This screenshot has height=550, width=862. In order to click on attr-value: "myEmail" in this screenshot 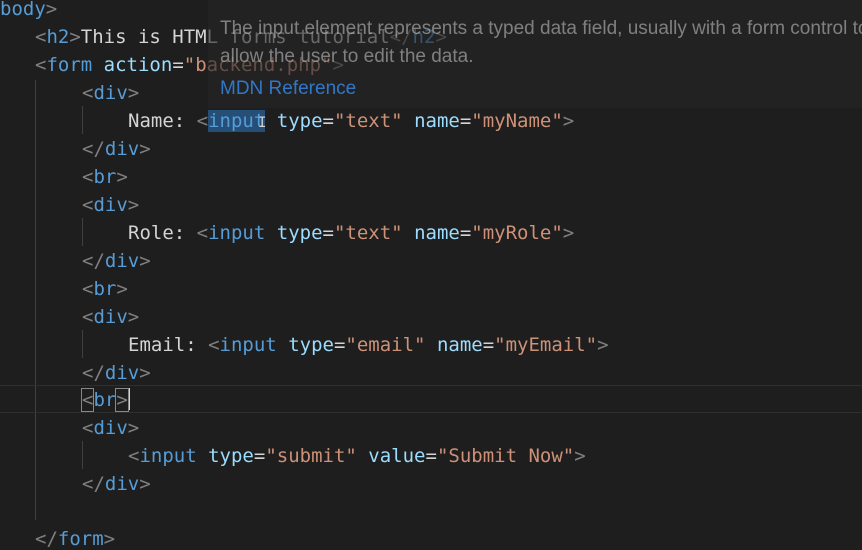, I will do `click(546, 345)`.